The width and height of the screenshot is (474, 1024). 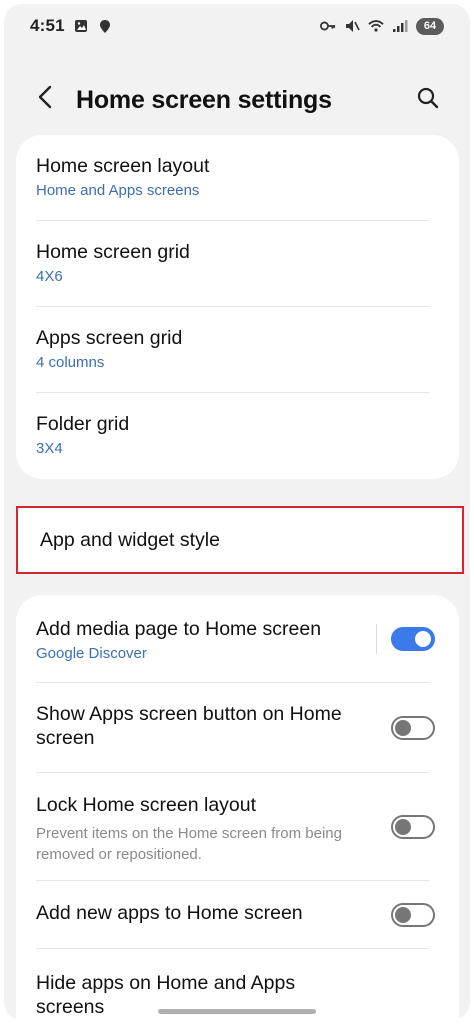 I want to click on search-icon, so click(x=428, y=100).